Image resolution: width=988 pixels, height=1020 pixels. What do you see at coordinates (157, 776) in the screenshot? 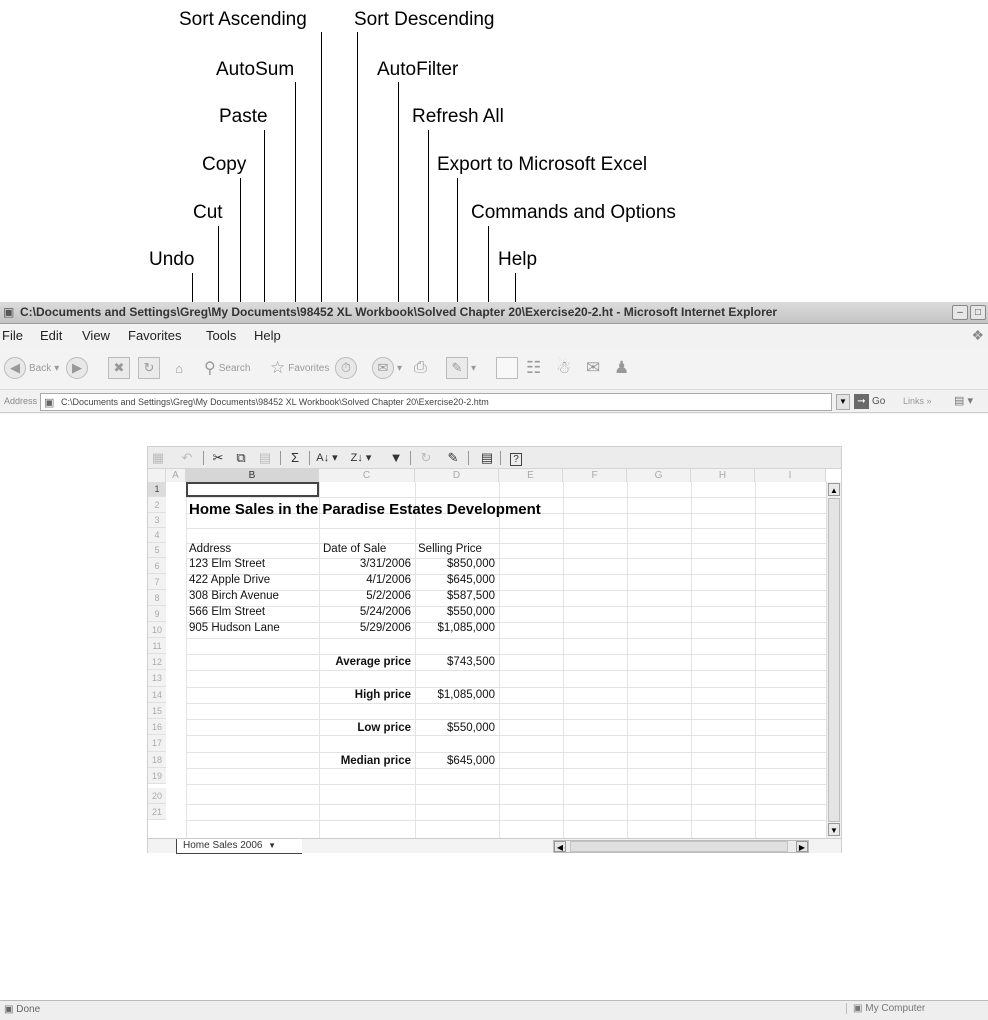
I see `row-header: 19` at bounding box center [157, 776].